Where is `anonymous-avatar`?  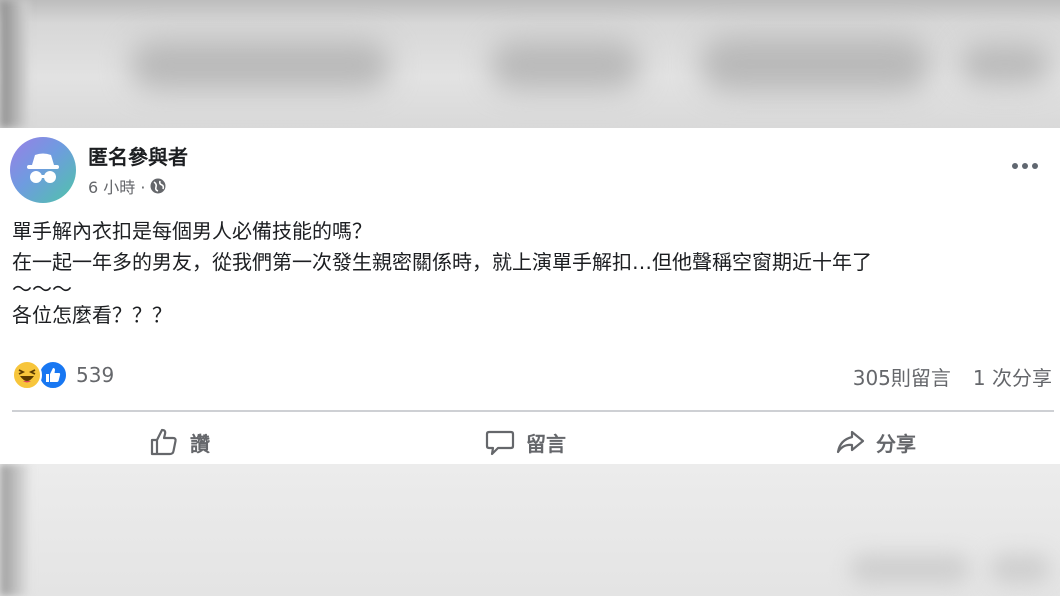
anonymous-avatar is located at coordinates (43, 170).